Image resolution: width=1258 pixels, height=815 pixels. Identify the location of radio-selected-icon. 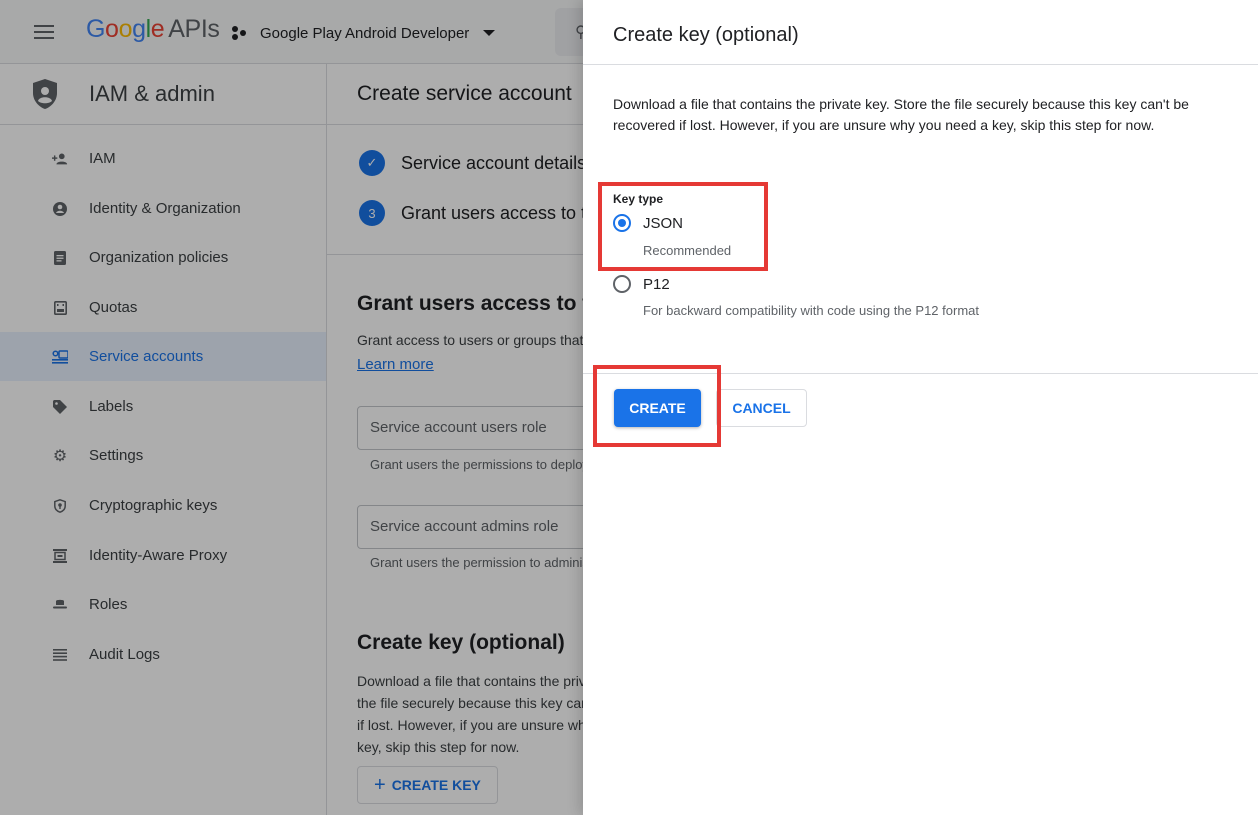
(622, 223).